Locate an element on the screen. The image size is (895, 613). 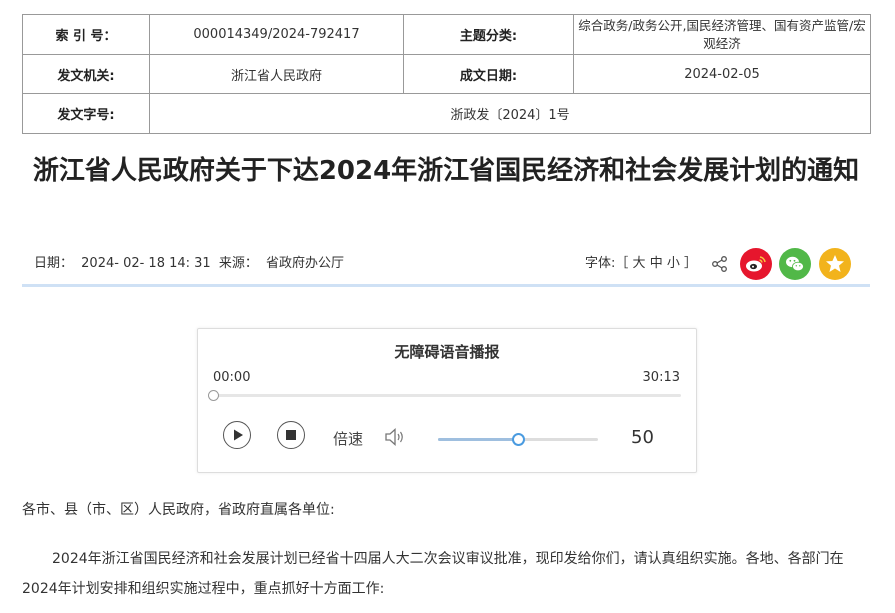
share-icon is located at coordinates (720, 264).